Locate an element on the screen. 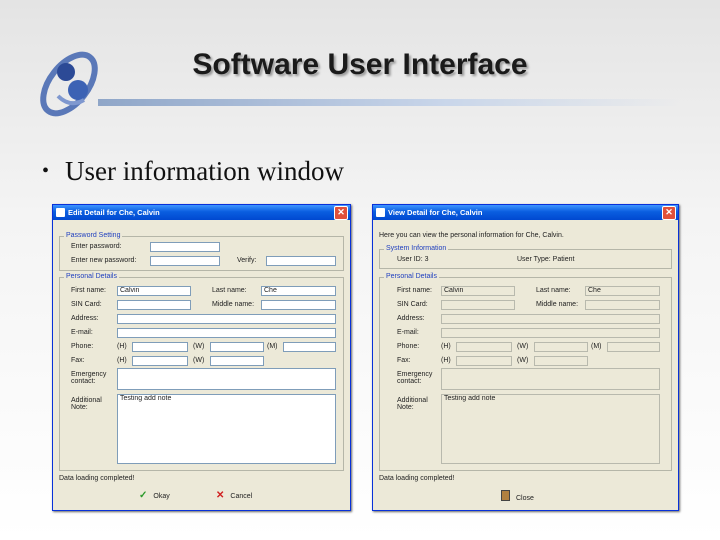 Image resolution: width=720 pixels, height=540 pixels. emergency-contact-label: Emergency contact: is located at coordinates (89, 378).